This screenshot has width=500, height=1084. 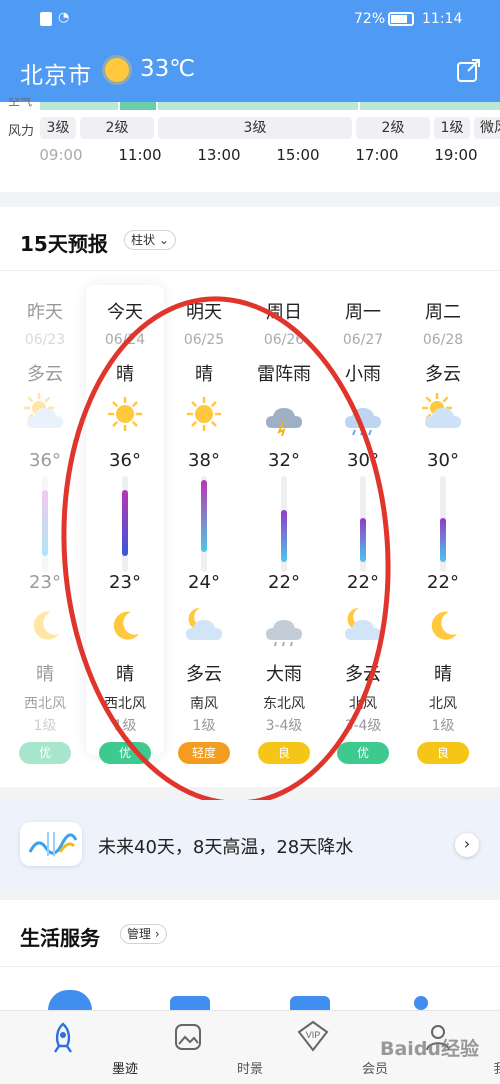 What do you see at coordinates (250, 19) in the screenshot?
I see `status-bar: ◔ 72% 11:14` at bounding box center [250, 19].